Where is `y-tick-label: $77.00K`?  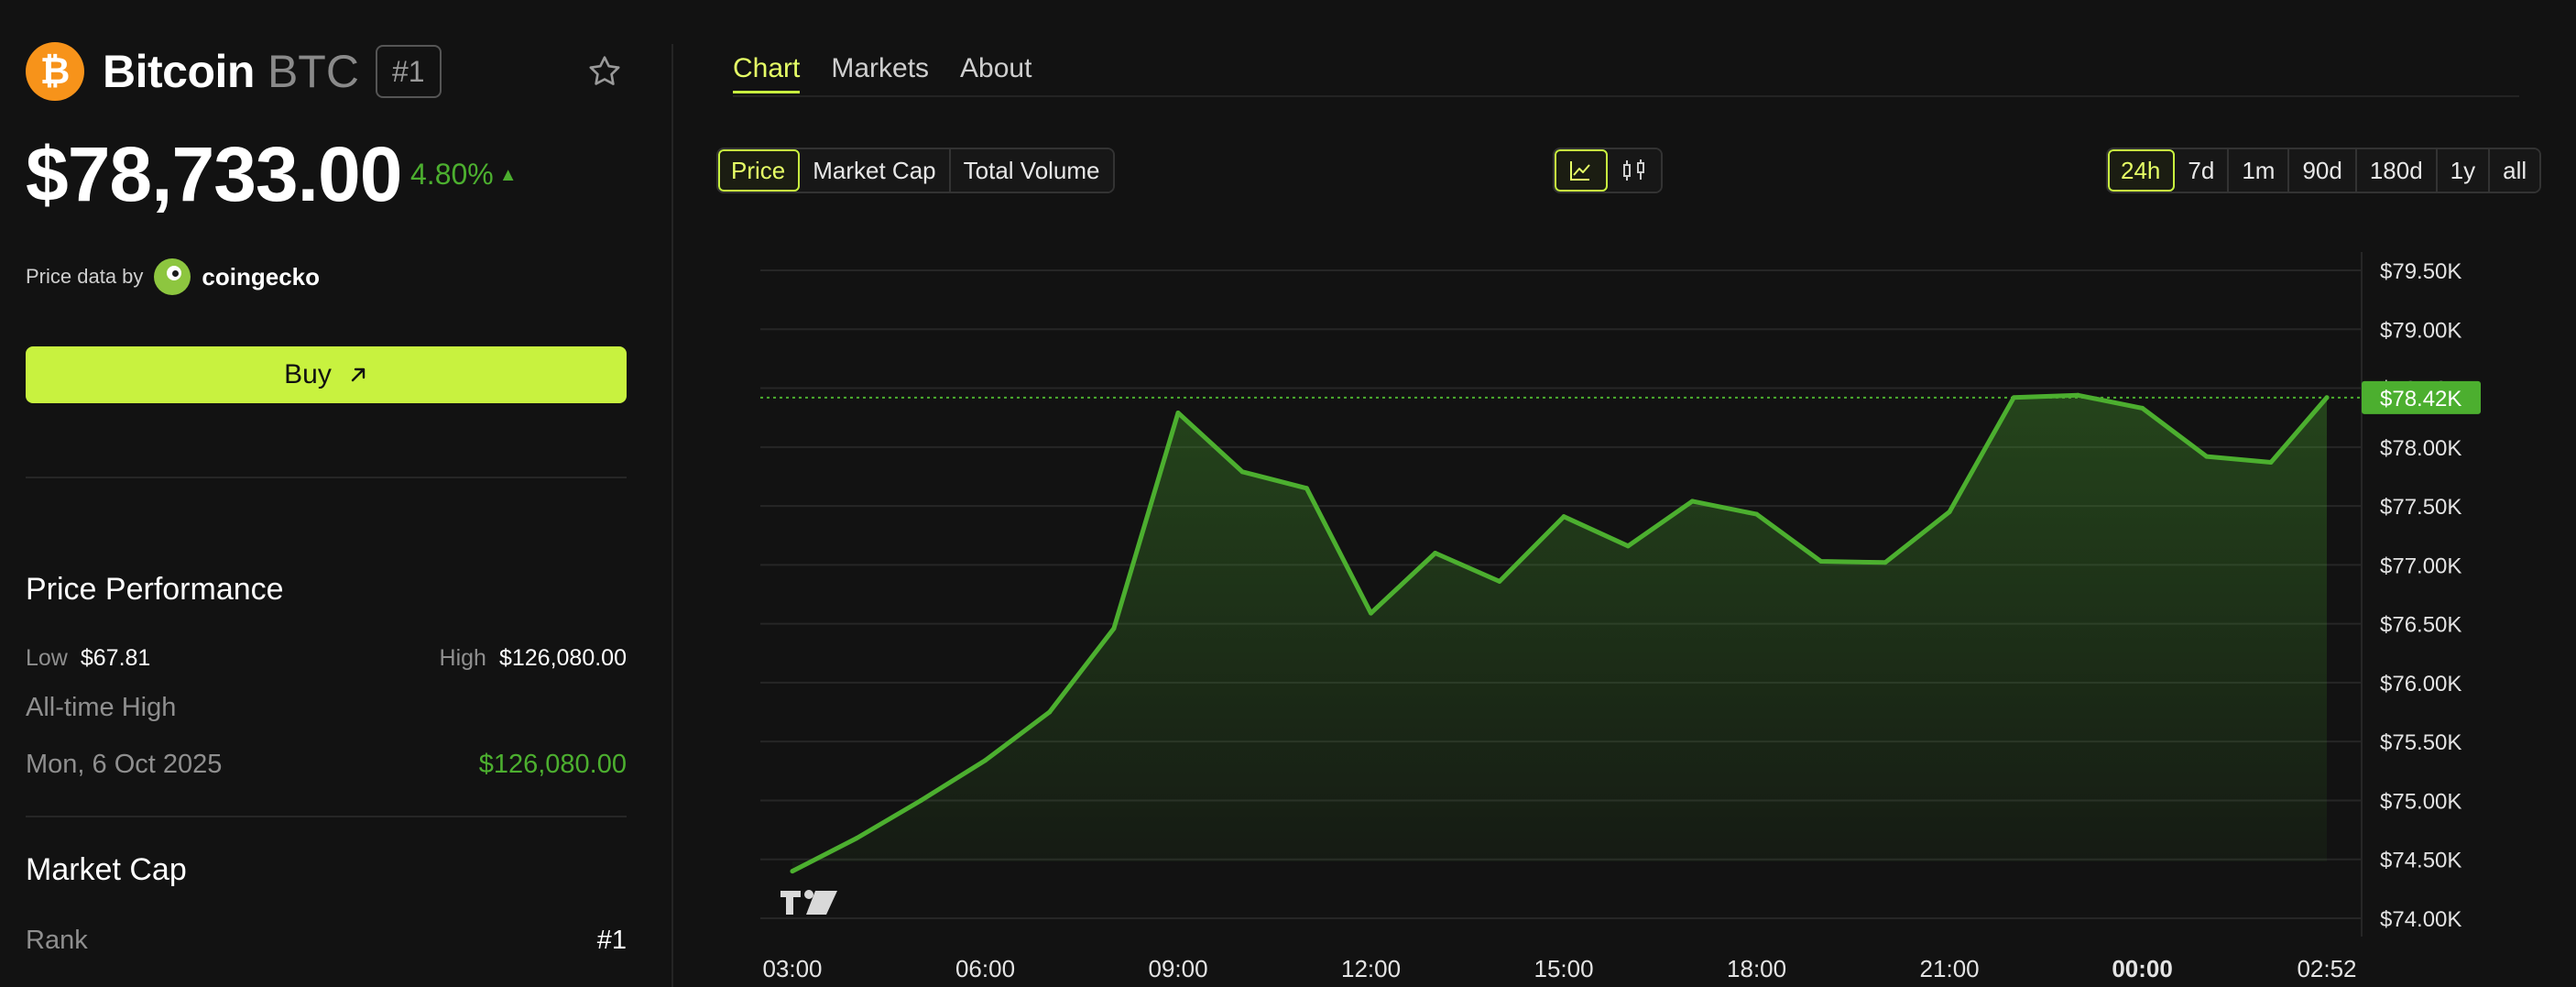 y-tick-label: $77.00K is located at coordinates (2420, 566).